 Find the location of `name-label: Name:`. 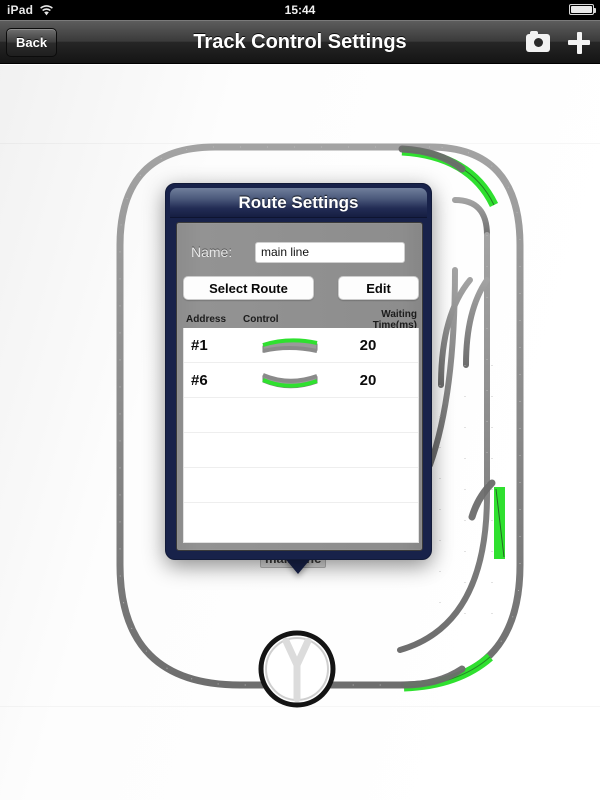

name-label: Name: is located at coordinates (212, 252).